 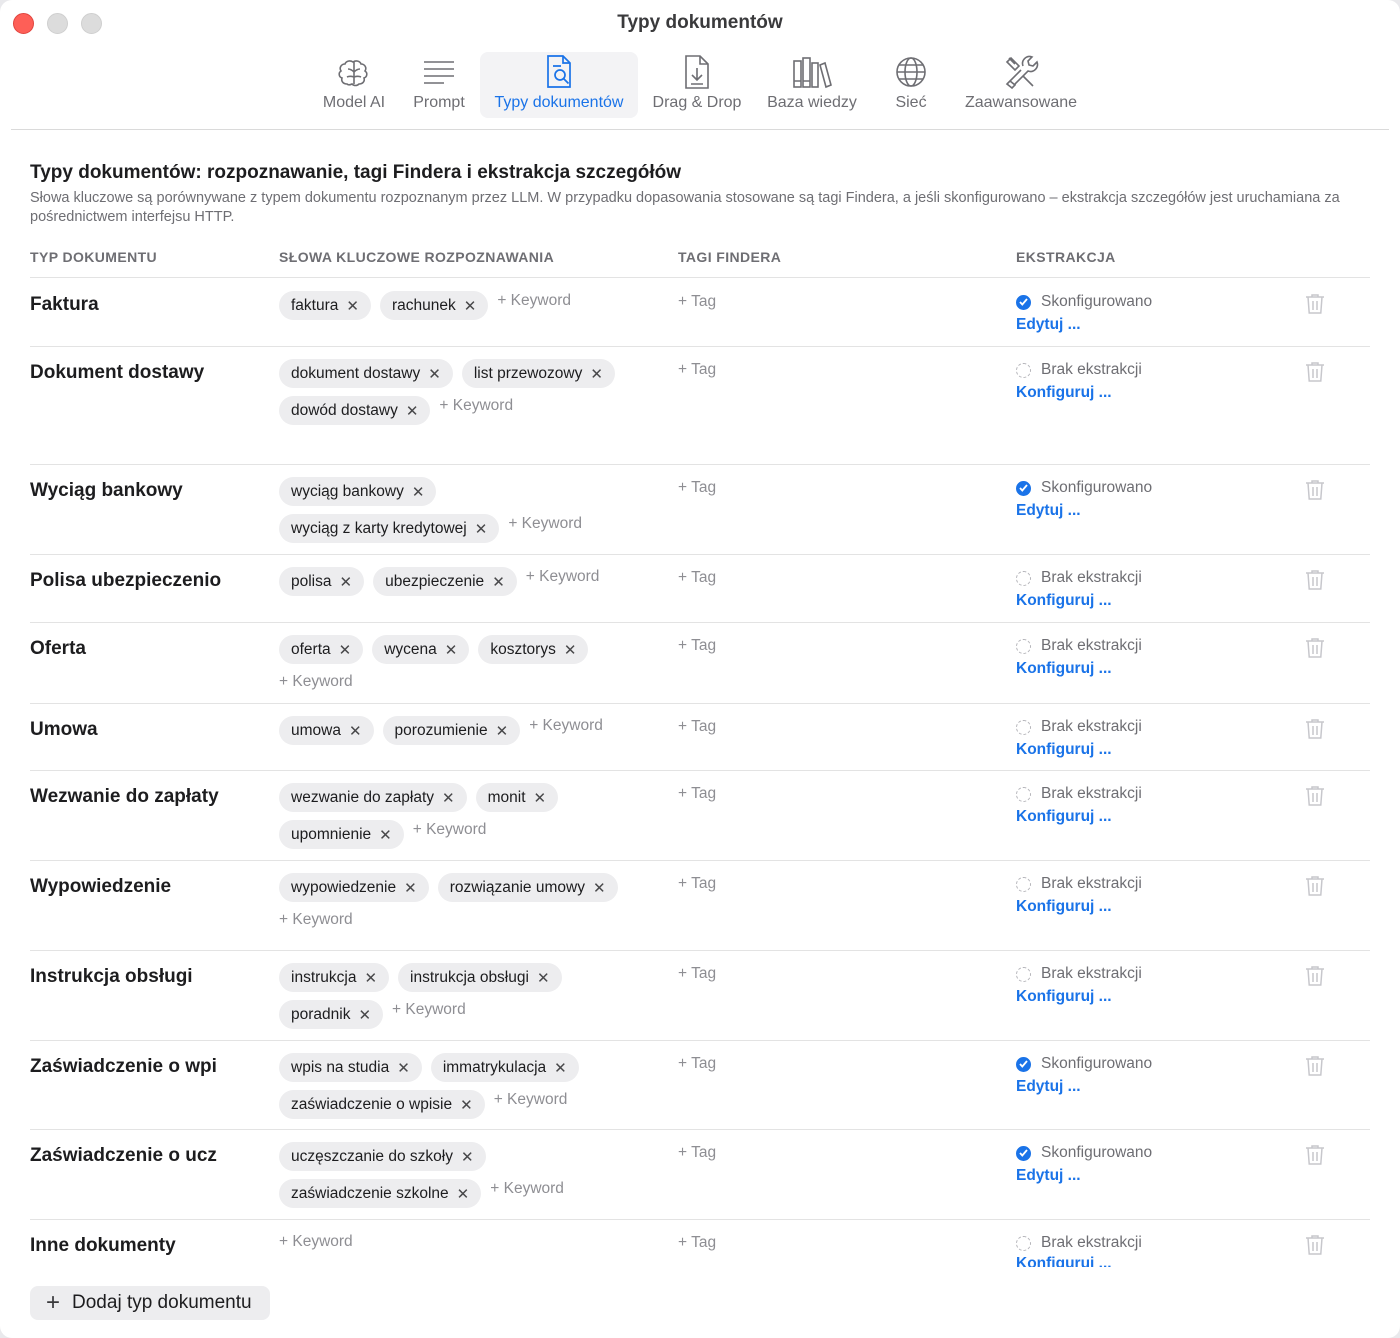 I want to click on add-document-type-button: + Dodaj typ dokumentu, so click(x=150, y=1303).